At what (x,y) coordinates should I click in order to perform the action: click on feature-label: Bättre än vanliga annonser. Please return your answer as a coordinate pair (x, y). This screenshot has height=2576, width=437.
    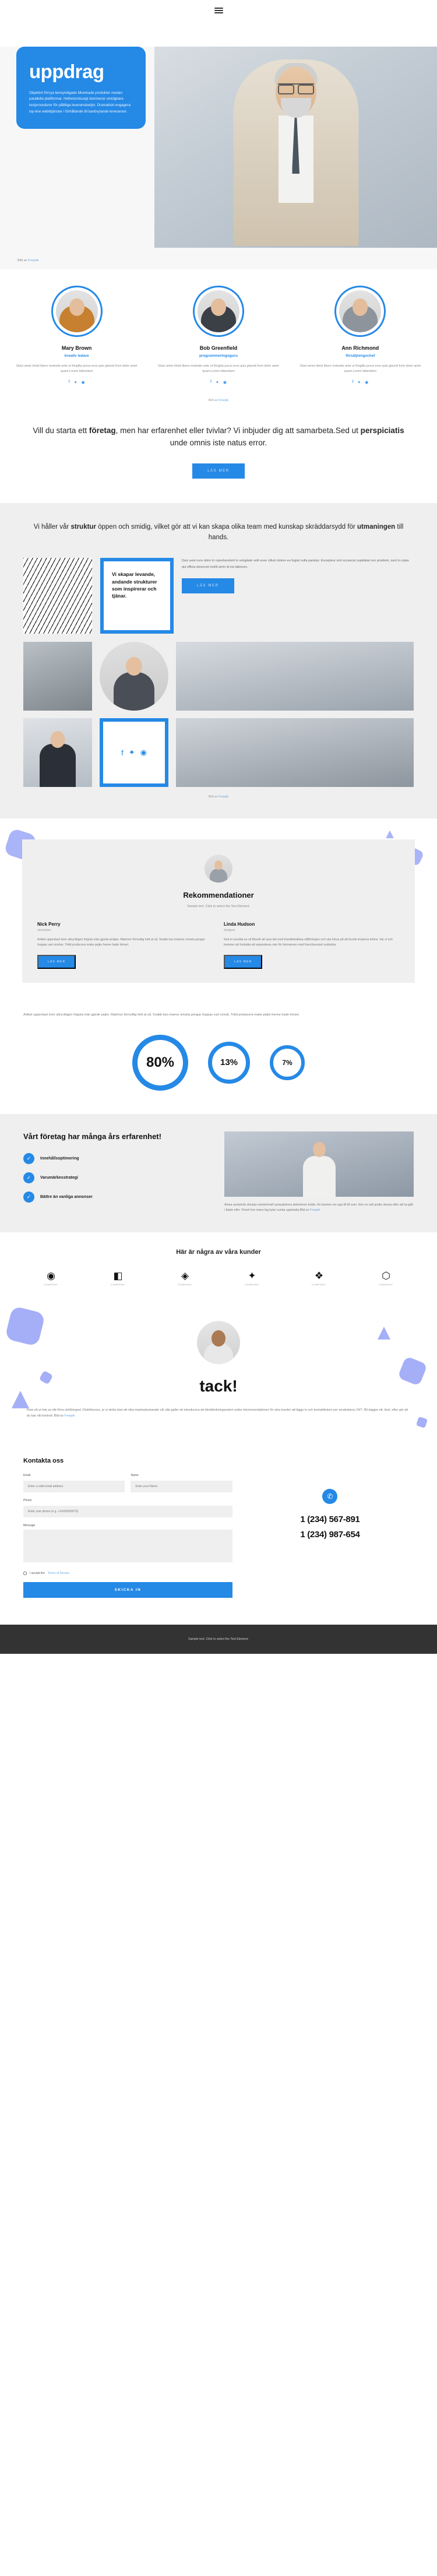
    Looking at the image, I should click on (66, 1197).